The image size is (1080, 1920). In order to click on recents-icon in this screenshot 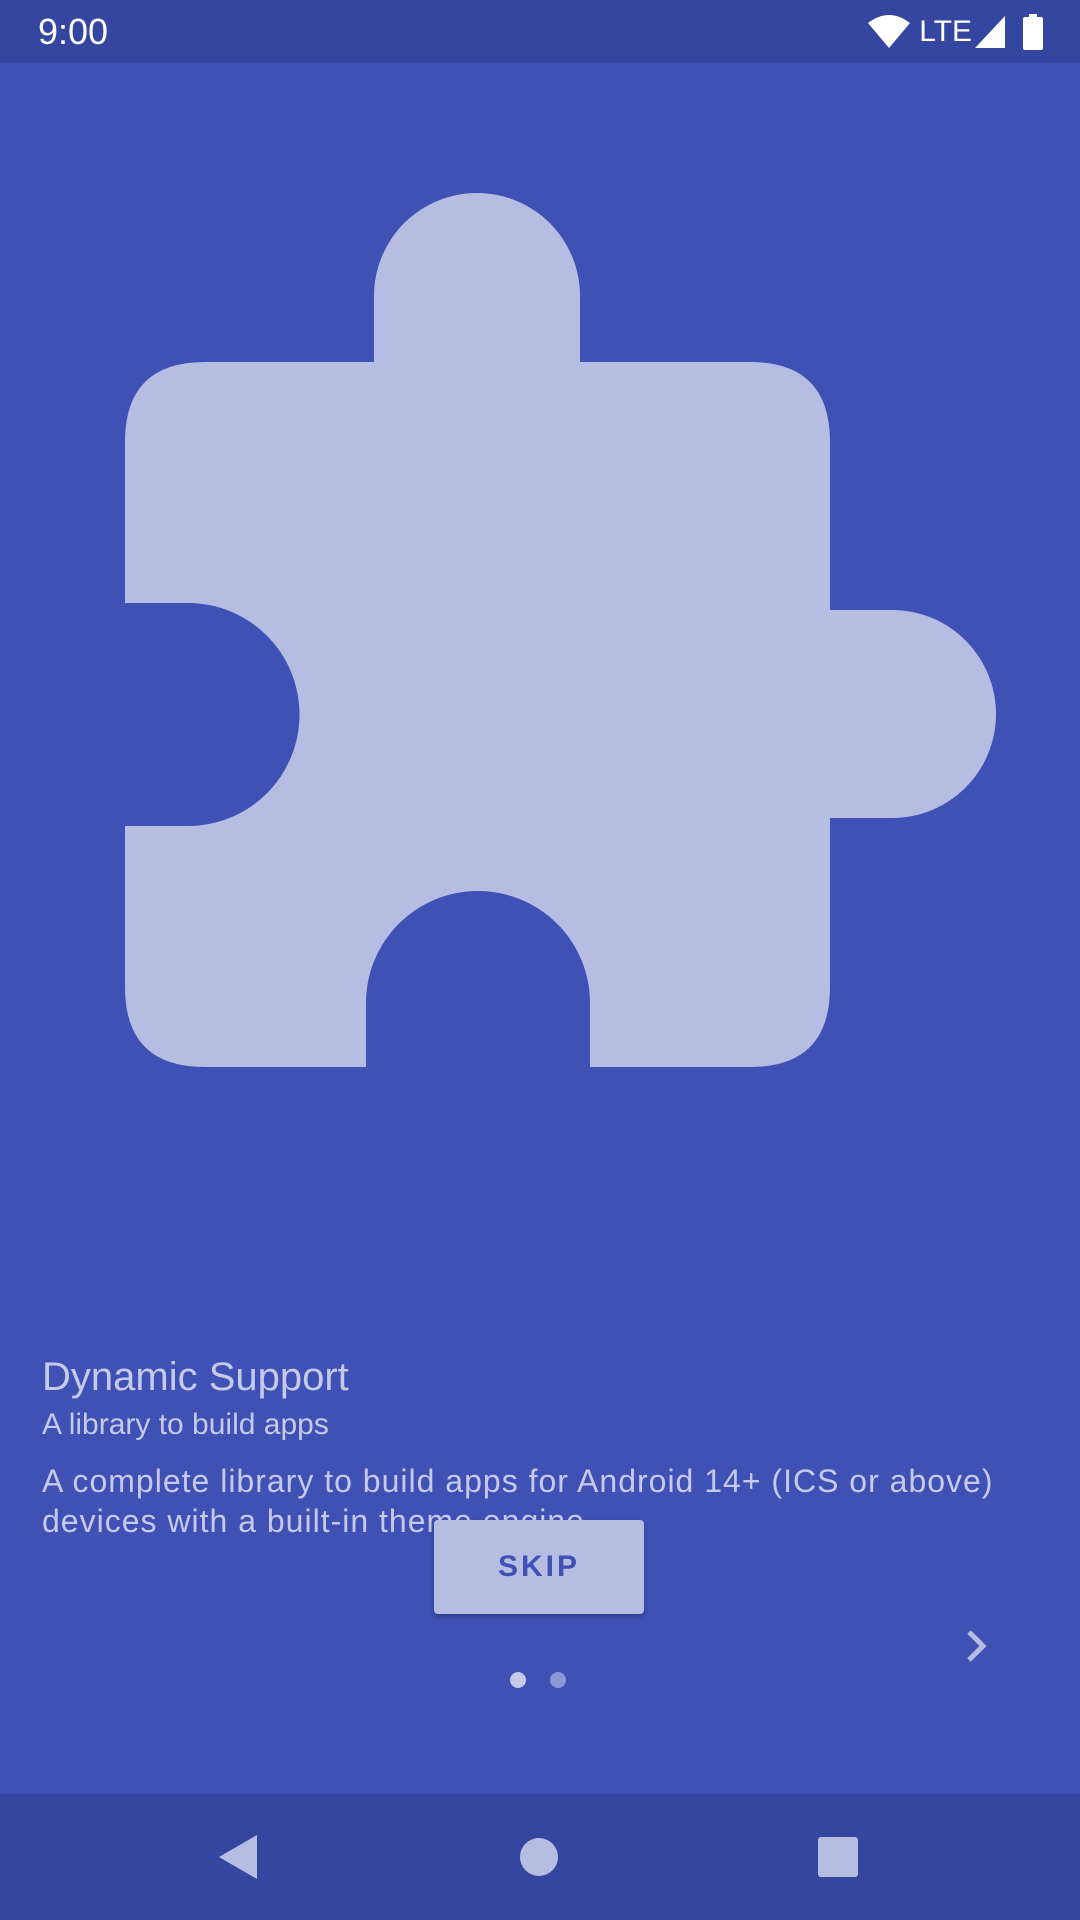, I will do `click(838, 1857)`.